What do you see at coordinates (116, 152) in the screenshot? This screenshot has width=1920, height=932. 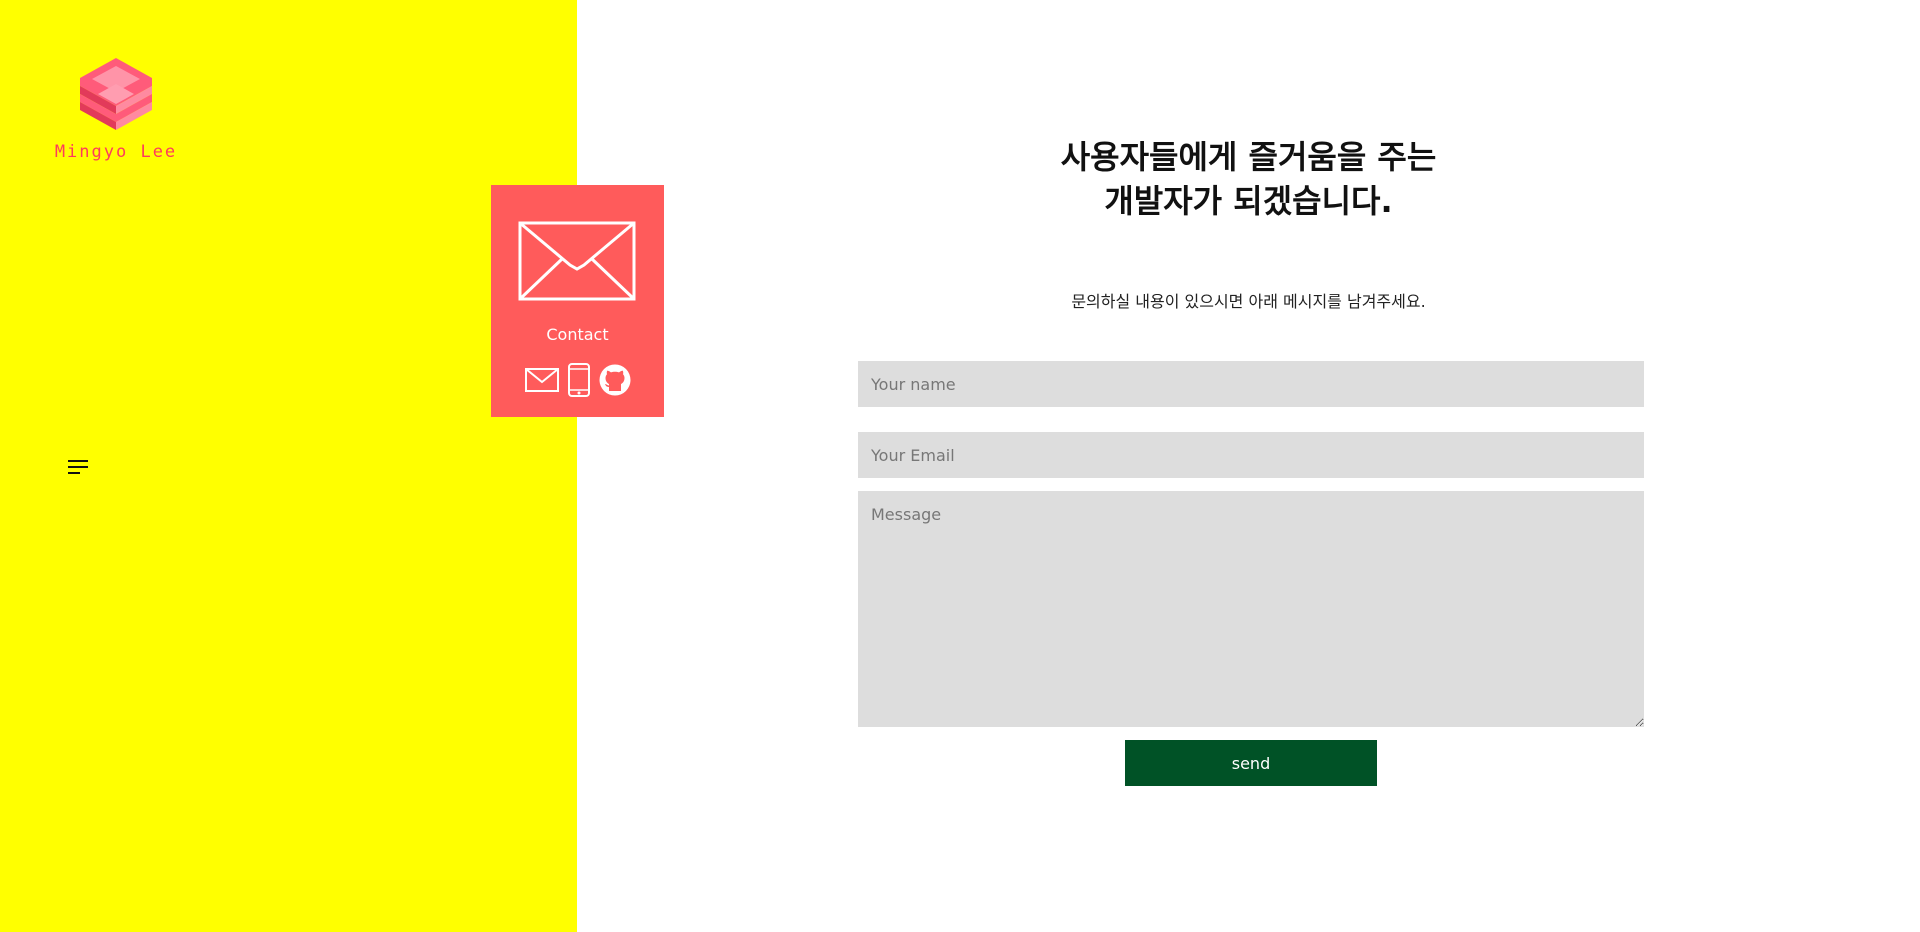 I see `brand-name: Mingyo Lee` at bounding box center [116, 152].